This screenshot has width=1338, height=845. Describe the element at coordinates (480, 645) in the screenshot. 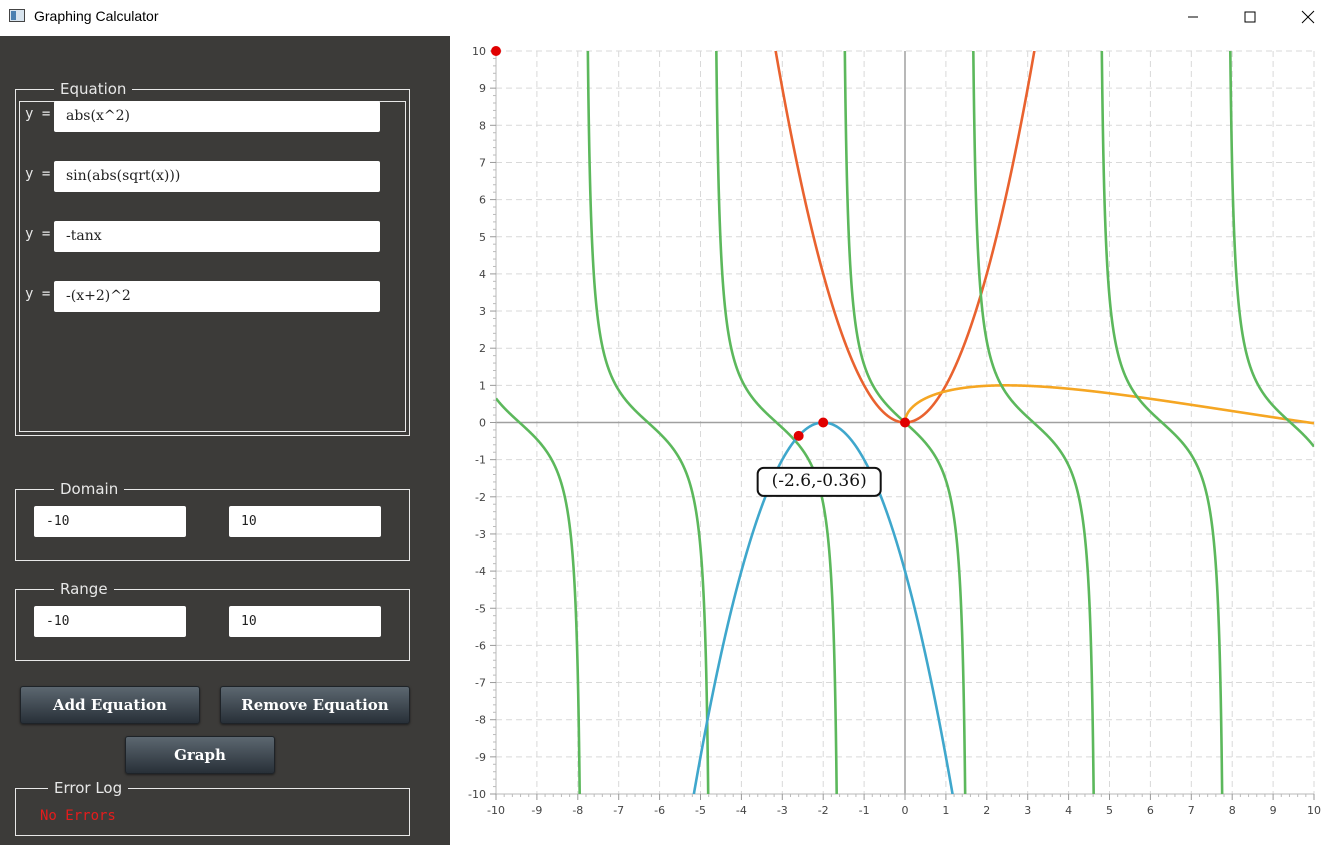

I see `y-tick-label: -6` at that location.